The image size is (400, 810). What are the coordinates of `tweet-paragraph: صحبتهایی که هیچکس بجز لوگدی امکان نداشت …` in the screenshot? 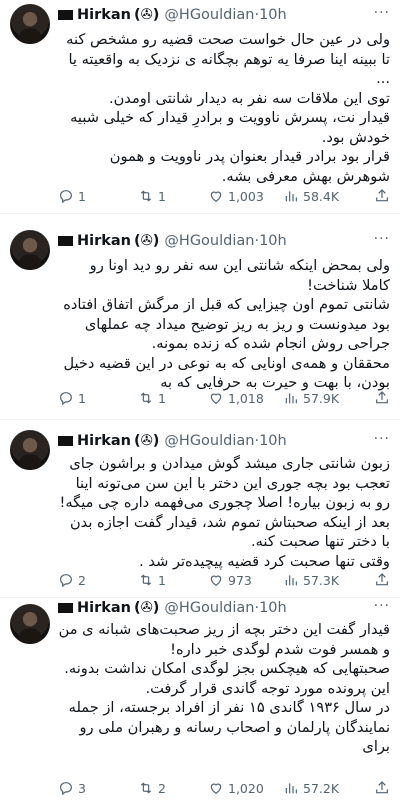 It's located at (227, 668).